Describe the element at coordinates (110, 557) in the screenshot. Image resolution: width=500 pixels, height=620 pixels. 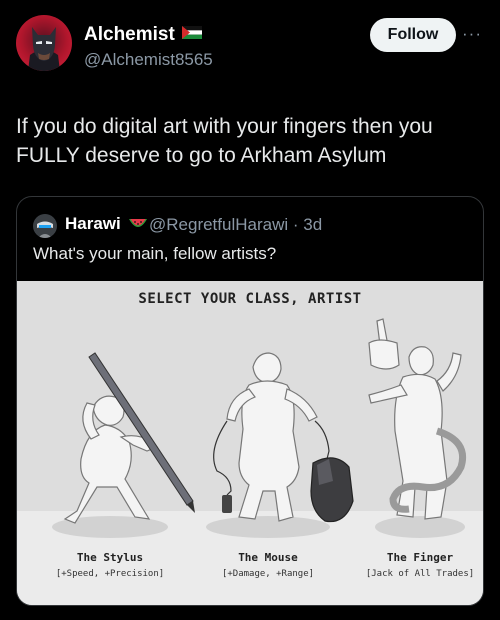
I see `class-name-stylus: The Stylus` at that location.